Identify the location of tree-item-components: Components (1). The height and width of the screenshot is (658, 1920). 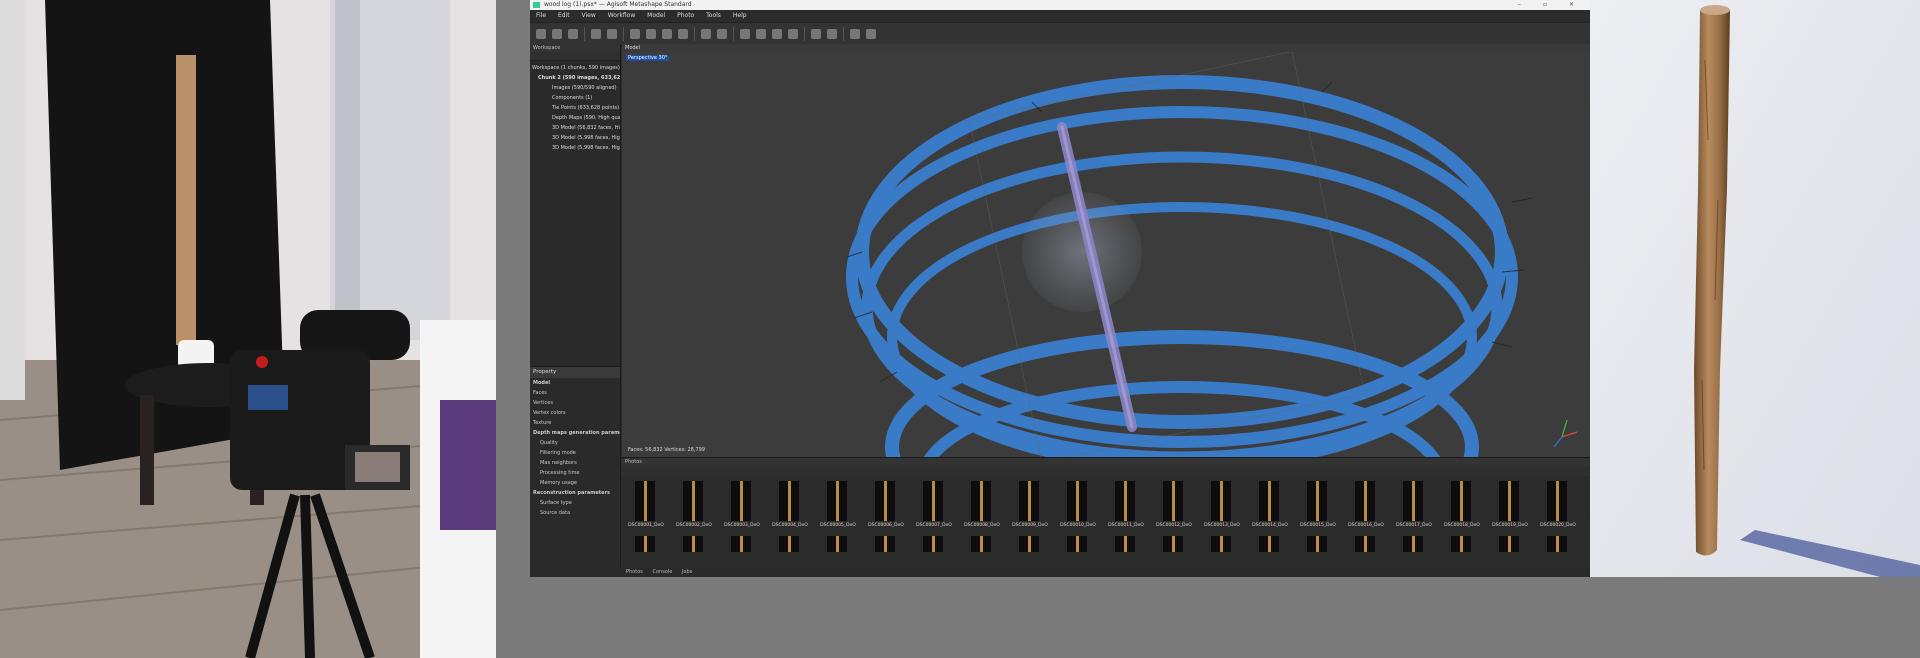
(575, 98).